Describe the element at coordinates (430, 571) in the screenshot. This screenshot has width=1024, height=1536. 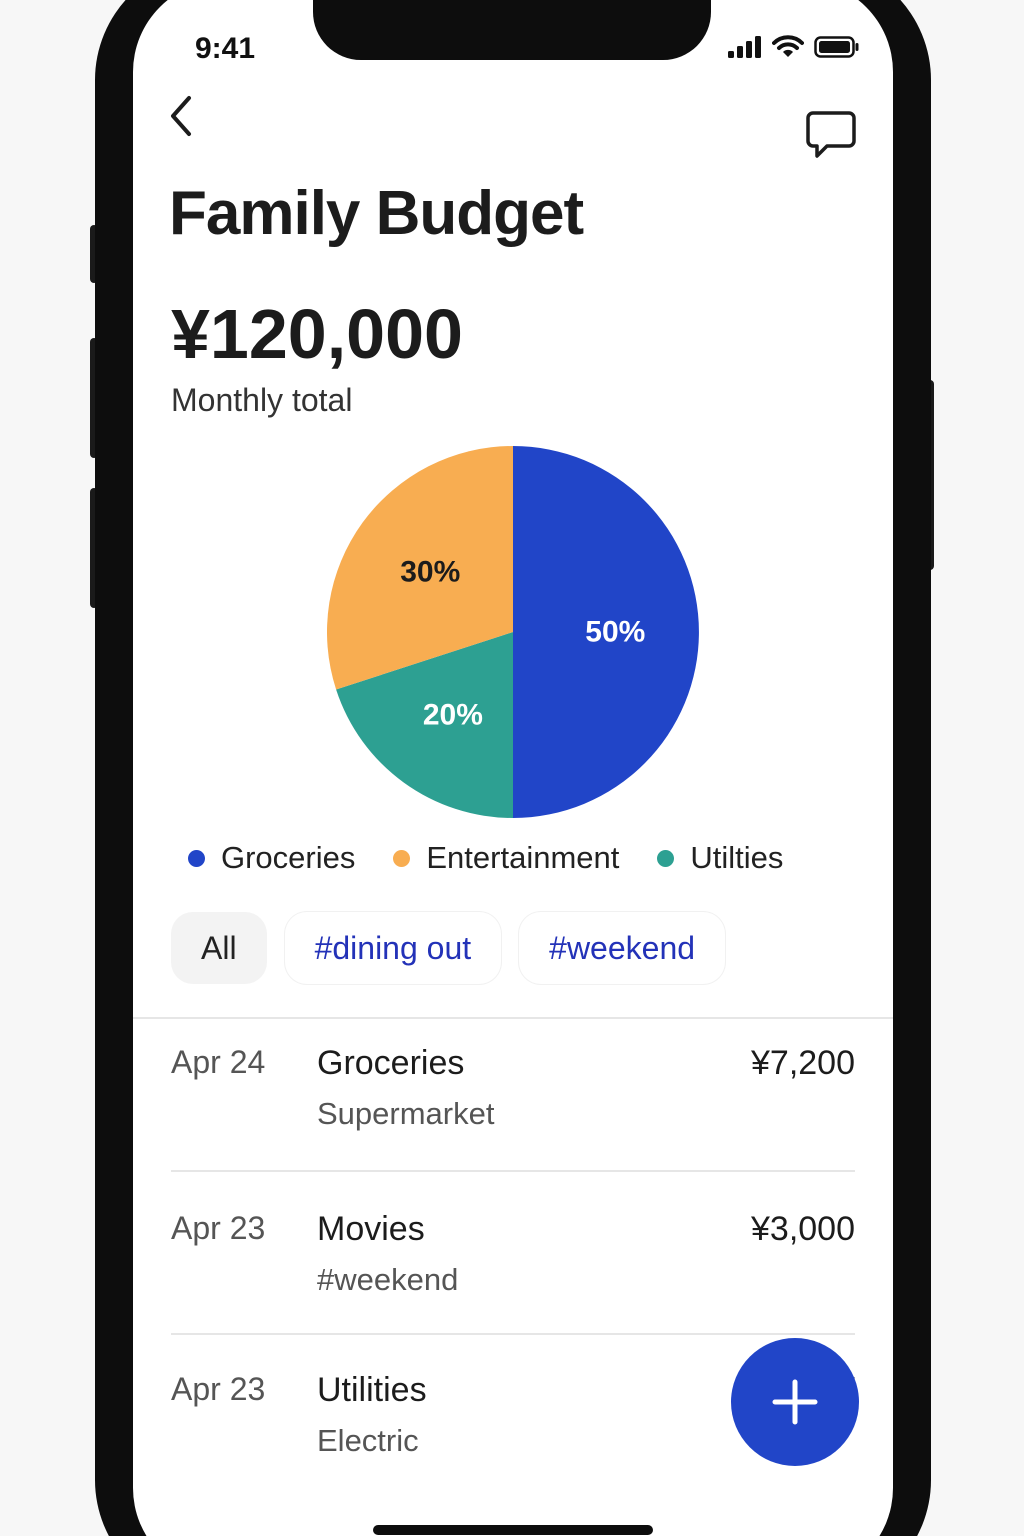
I see `pie-label-entertainment: 30%` at that location.